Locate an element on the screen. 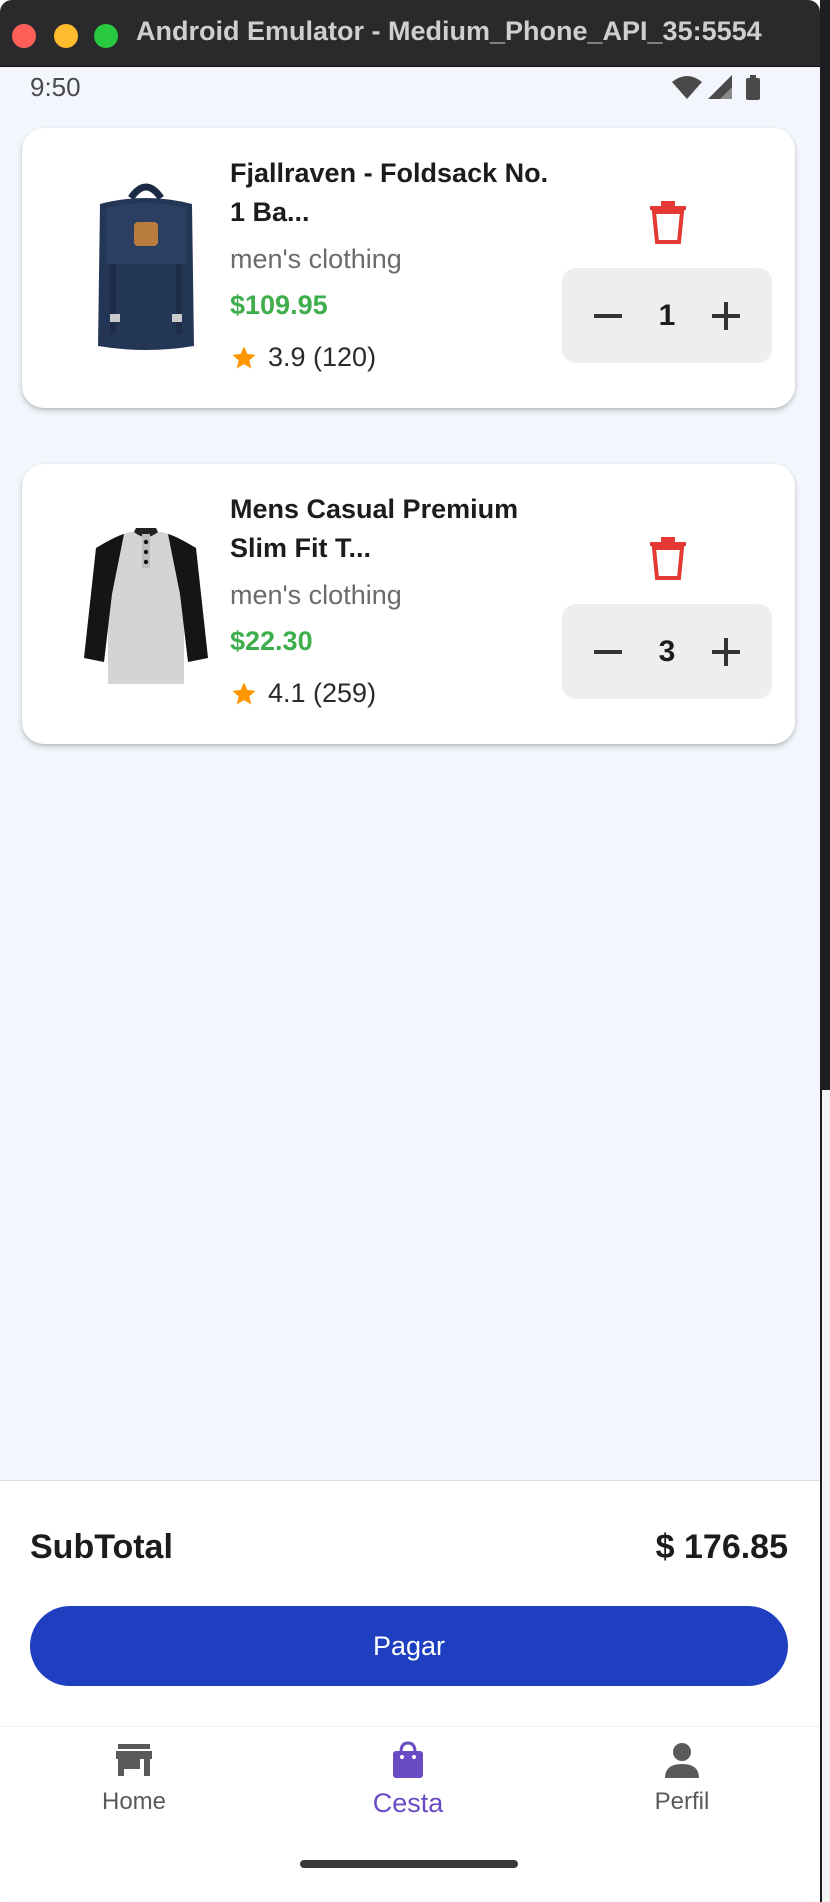 This screenshot has height=1902, width=830. nav-label-cesta: Cesta is located at coordinates (408, 1803).